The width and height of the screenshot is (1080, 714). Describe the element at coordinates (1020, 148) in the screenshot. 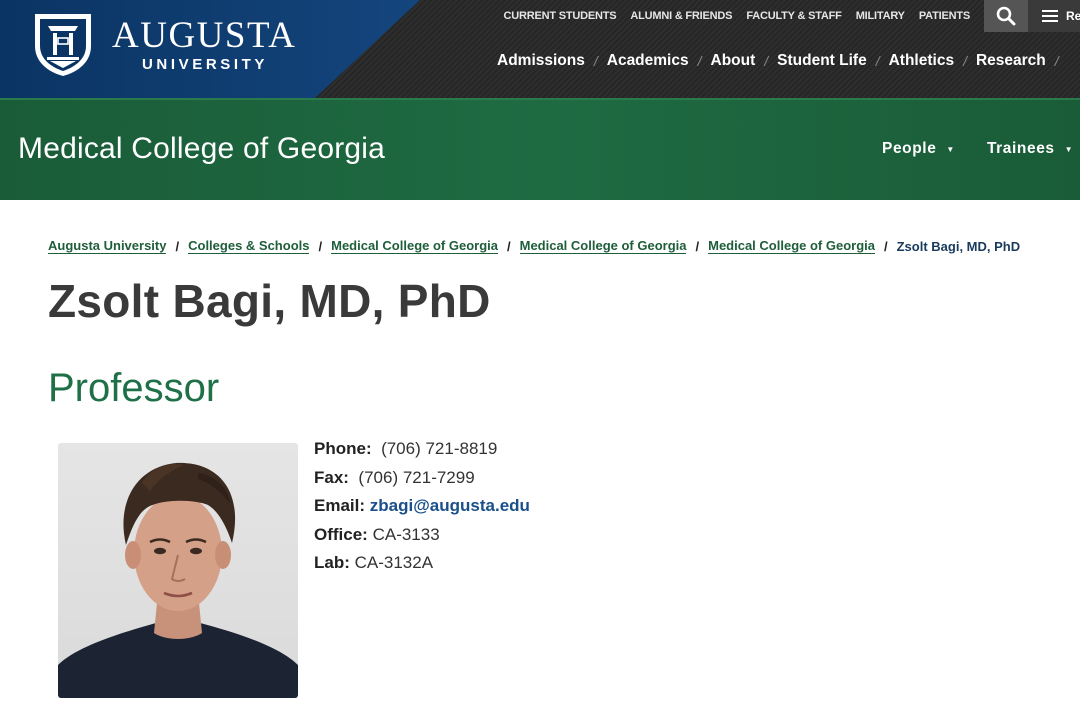

I see `college-nav-label: Trainees` at that location.